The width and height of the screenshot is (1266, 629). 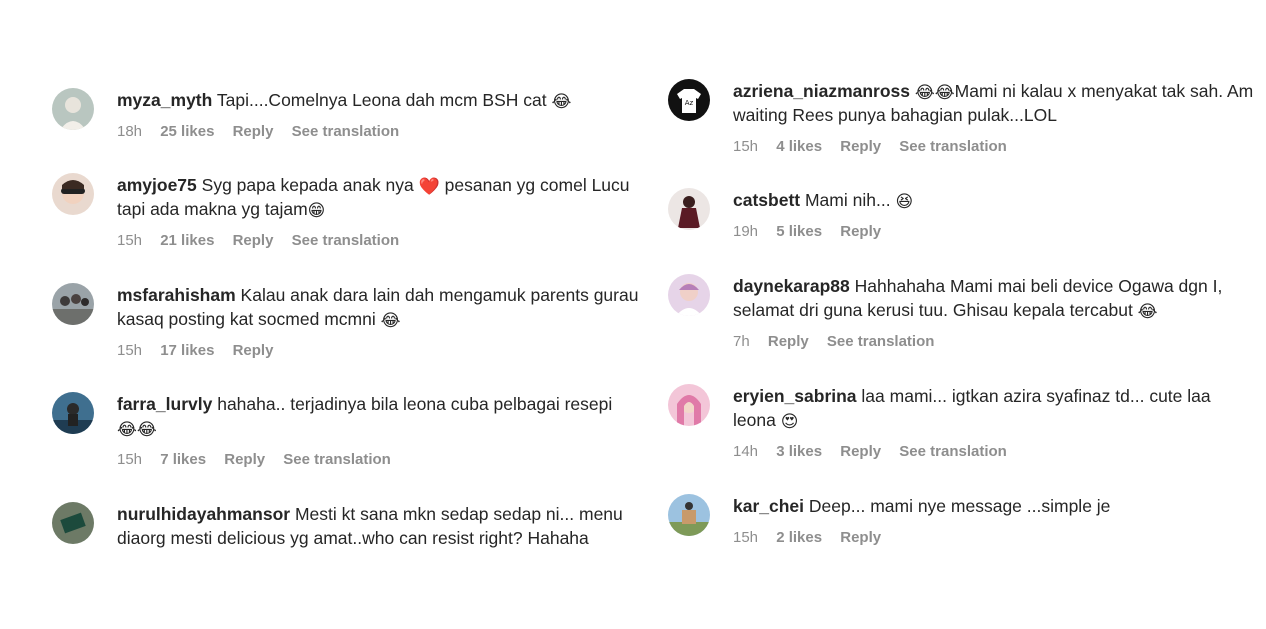 What do you see at coordinates (164, 404) in the screenshot?
I see `comment-username: farra_lurvly` at bounding box center [164, 404].